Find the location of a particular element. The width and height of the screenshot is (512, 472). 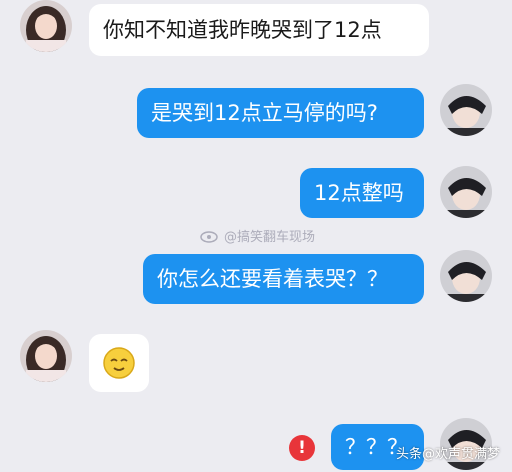

send-failed-icon: ! is located at coordinates (302, 448).